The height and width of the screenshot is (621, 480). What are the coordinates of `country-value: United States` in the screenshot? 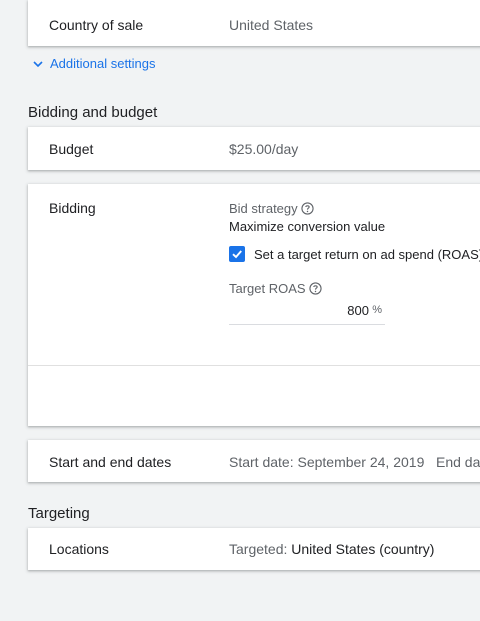 It's located at (271, 25).